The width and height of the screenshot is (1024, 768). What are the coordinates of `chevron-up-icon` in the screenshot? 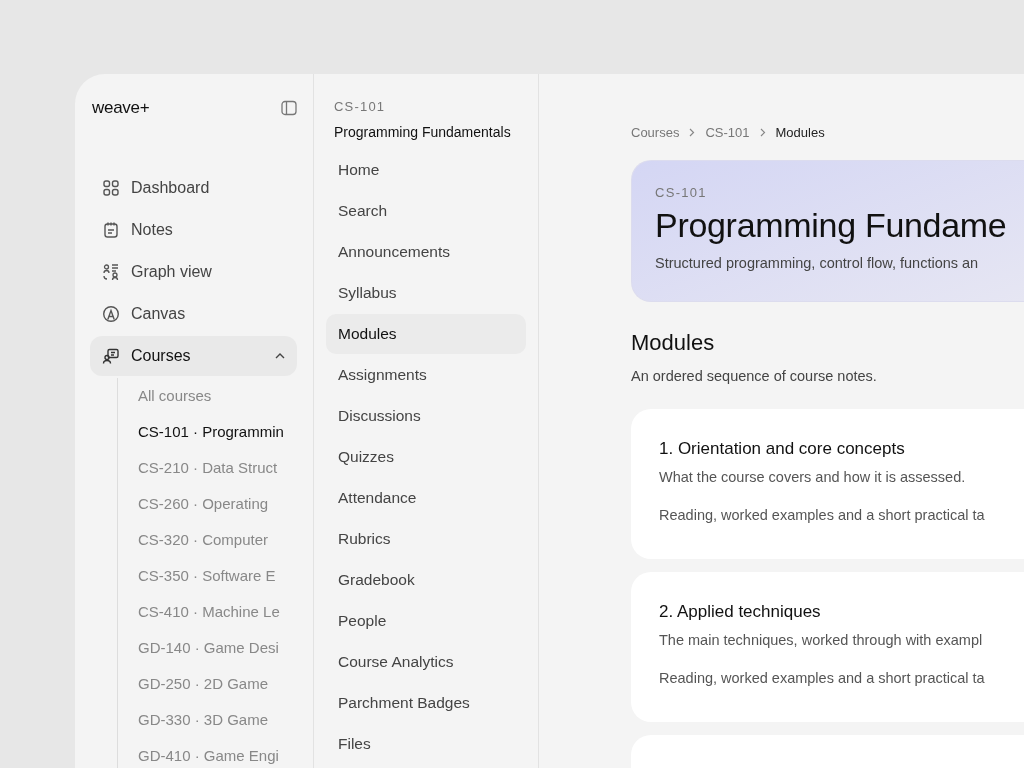 It's located at (280, 356).